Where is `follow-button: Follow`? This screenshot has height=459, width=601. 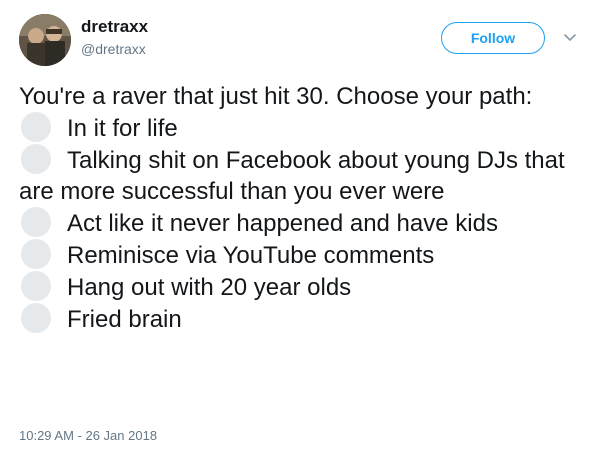 follow-button: Follow is located at coordinates (493, 38).